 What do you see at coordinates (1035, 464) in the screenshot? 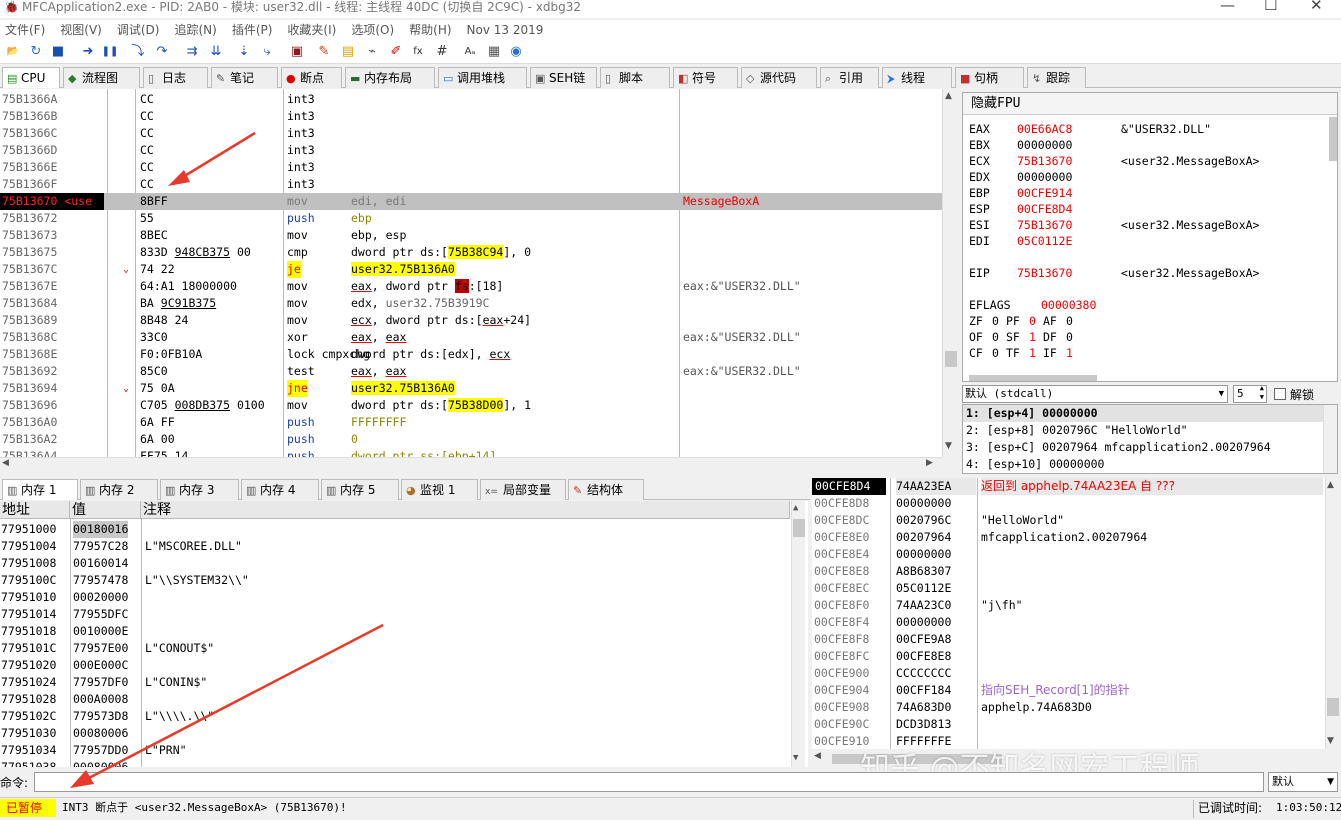
I see `argument-row: 4: [esp+10] 00000000` at bounding box center [1035, 464].